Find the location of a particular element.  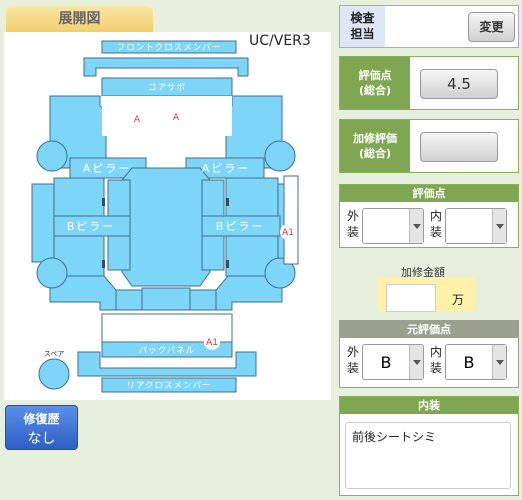

right-door-edge is located at coordinates (291, 220).